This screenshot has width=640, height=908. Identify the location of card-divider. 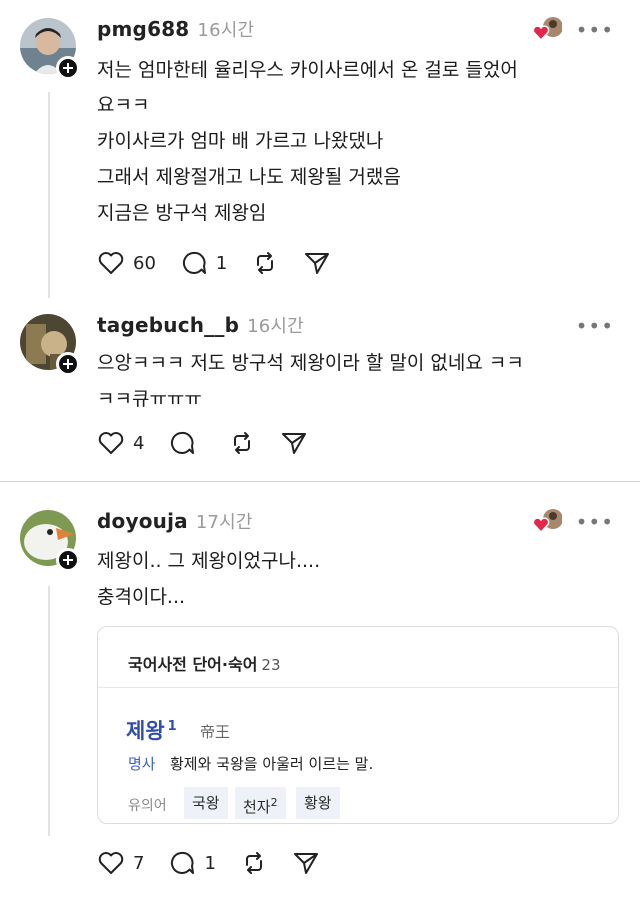
(358, 687).